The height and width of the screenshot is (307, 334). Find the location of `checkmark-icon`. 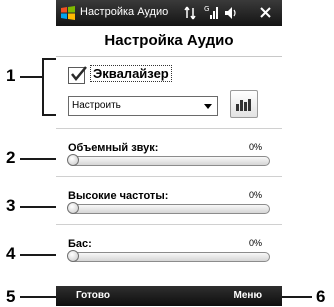

checkmark-icon is located at coordinates (79, 73).